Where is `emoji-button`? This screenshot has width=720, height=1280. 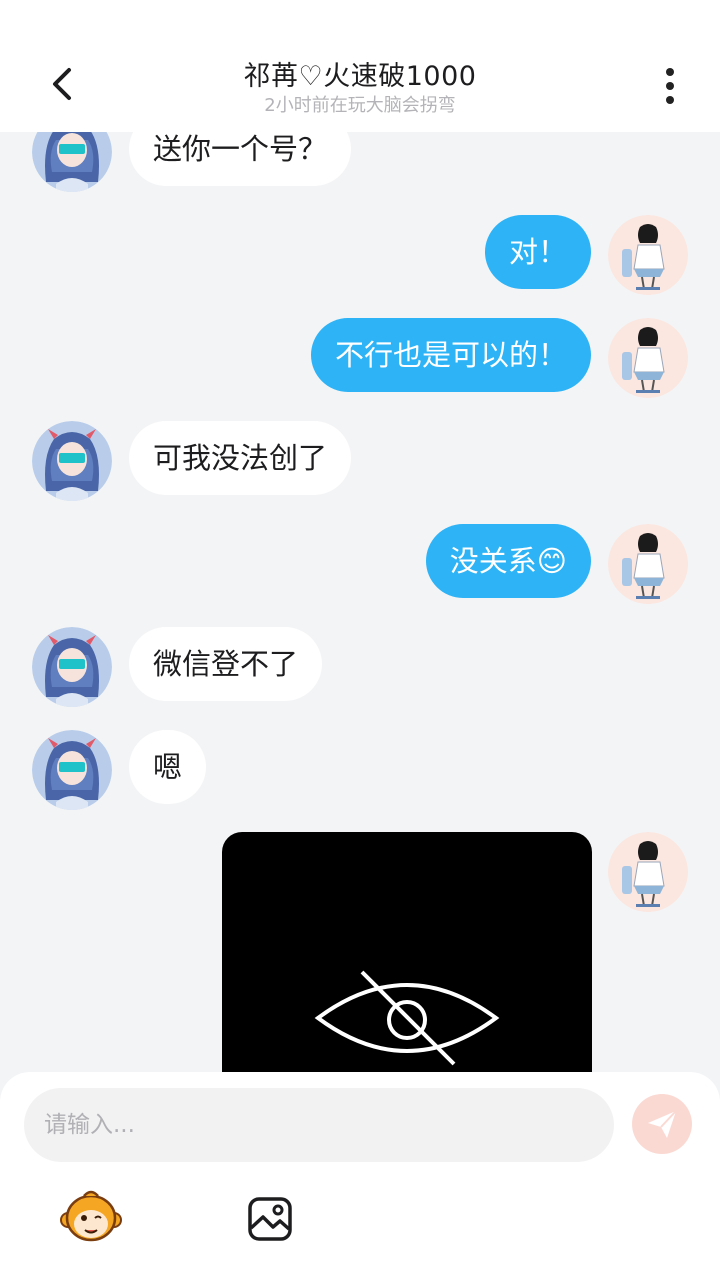 emoji-button is located at coordinates (91, 1218).